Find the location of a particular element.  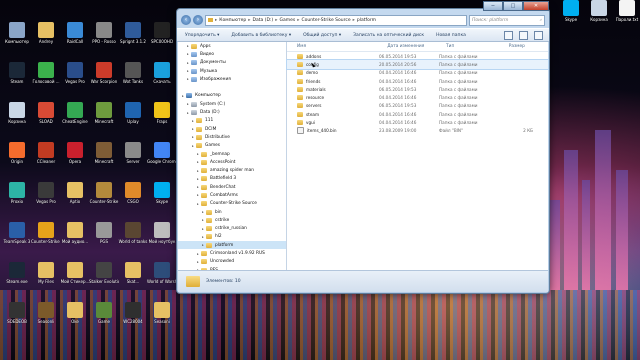

search-input: Поиск: platform ⌕ is located at coordinates (507, 20).